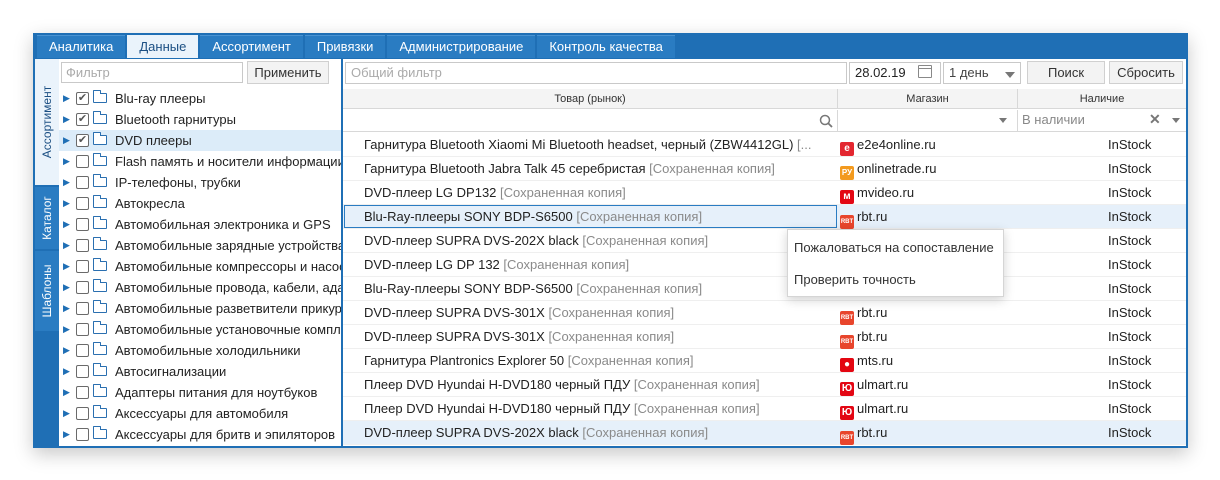  I want to click on tree-item: ▶ ✔ Bluetooth гарнитуры, so click(200, 119).